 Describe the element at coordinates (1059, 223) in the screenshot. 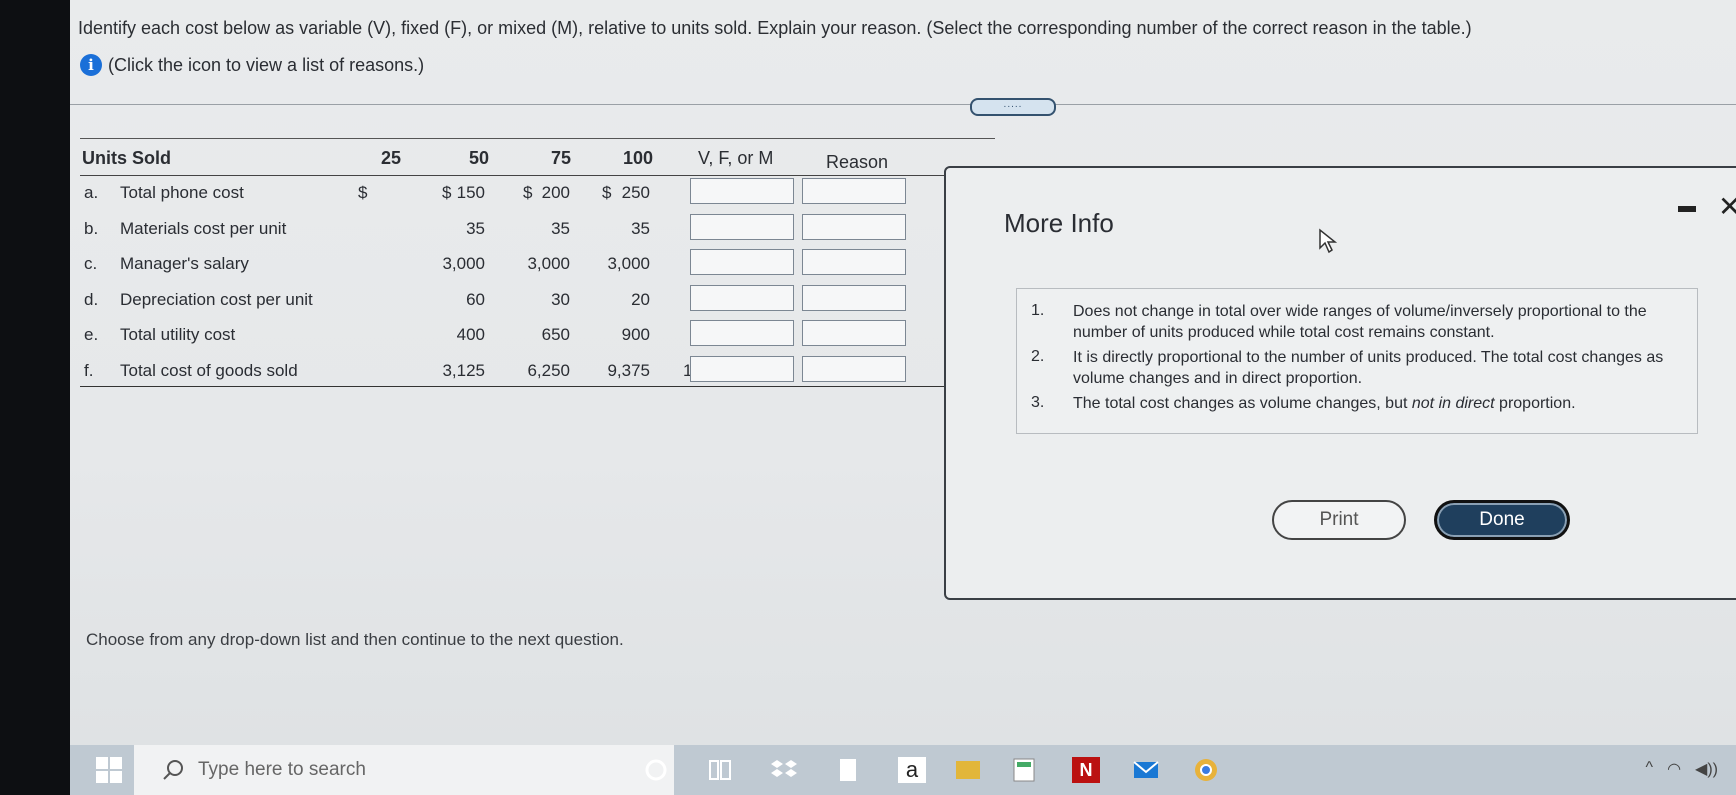

I see `dialog-title: More Info` at that location.